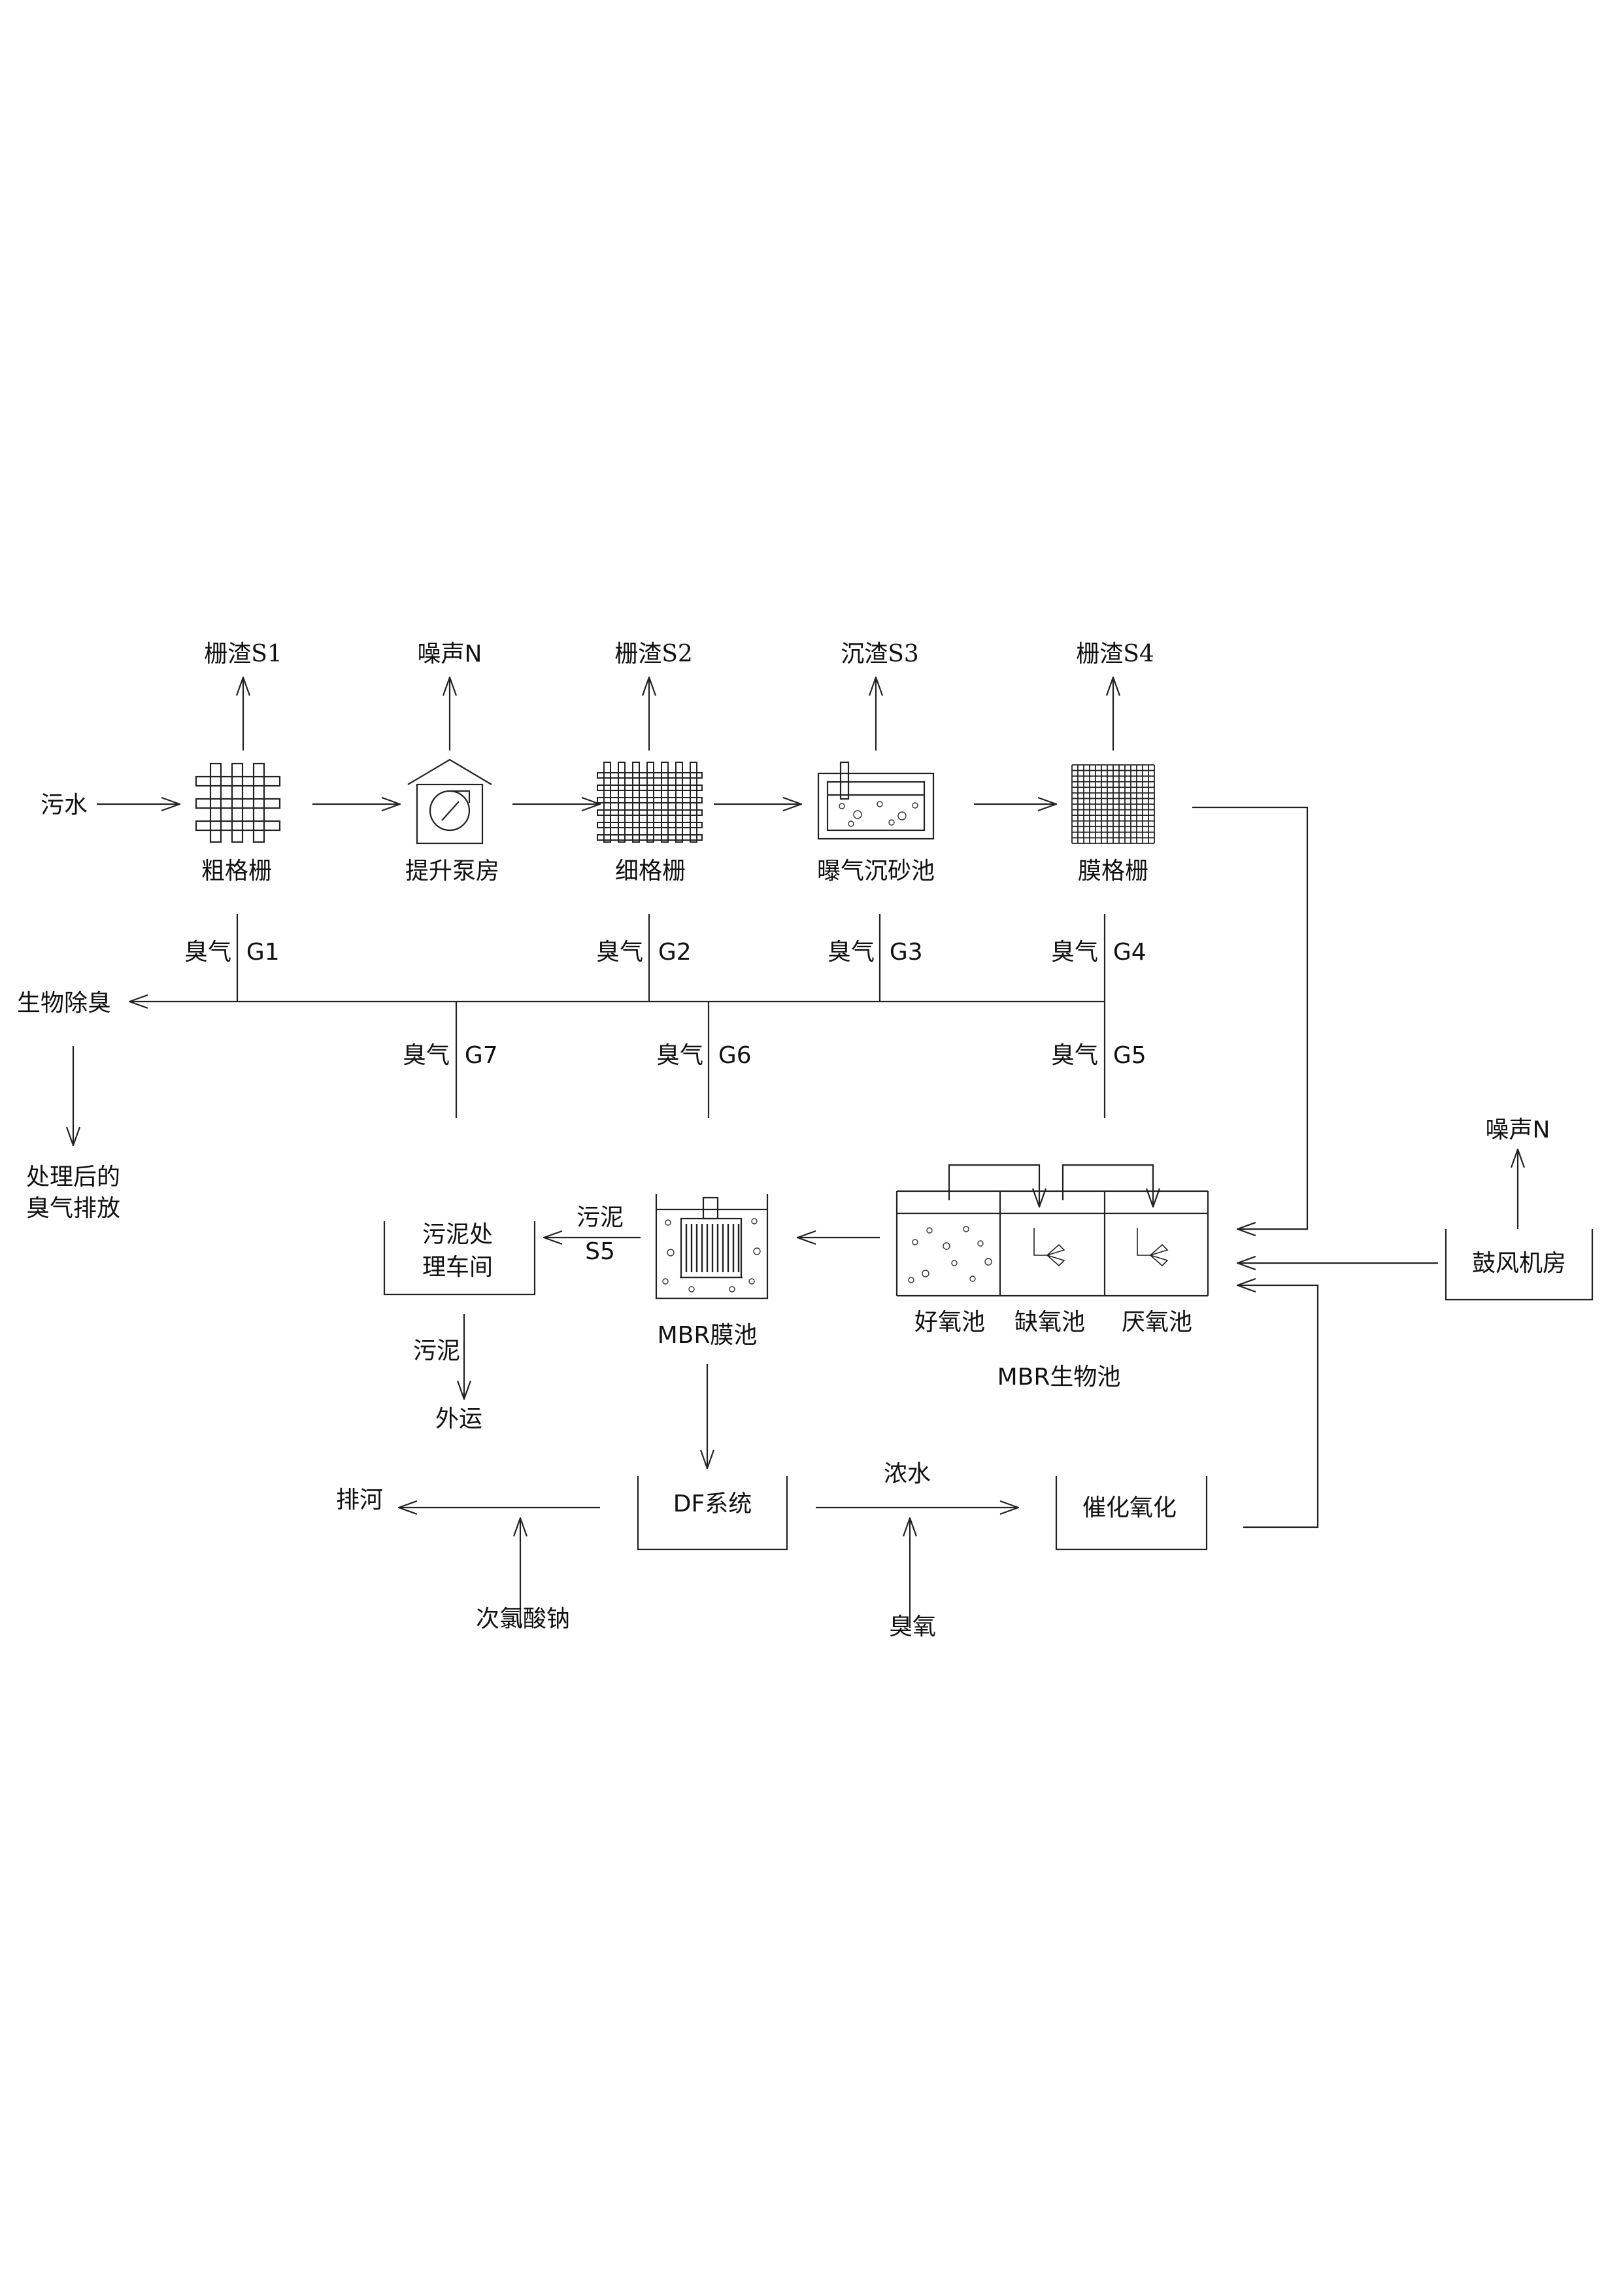 Image resolution: width=1623 pixels, height=2296 pixels. Describe the element at coordinates (1098, 1056) in the screenshot. I see `label-odor-g5: 臭气 G5` at that location.